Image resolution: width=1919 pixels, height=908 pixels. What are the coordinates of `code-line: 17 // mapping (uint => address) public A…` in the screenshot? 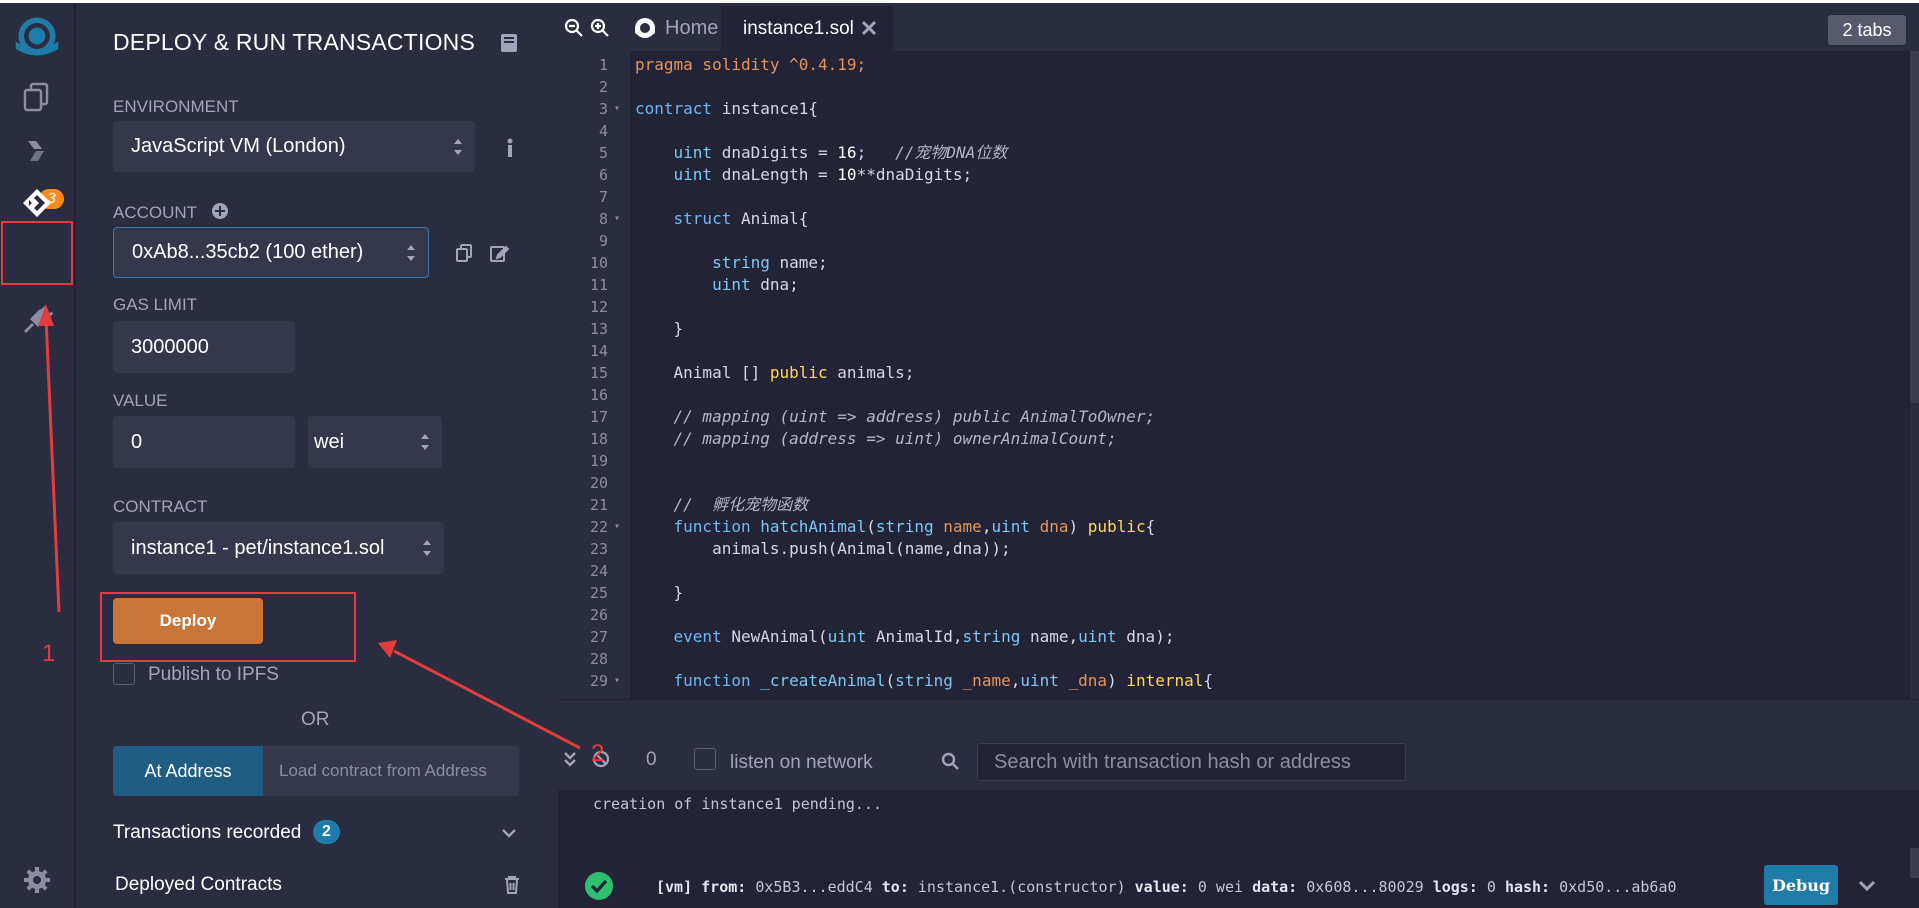 It's located at (1234, 417).